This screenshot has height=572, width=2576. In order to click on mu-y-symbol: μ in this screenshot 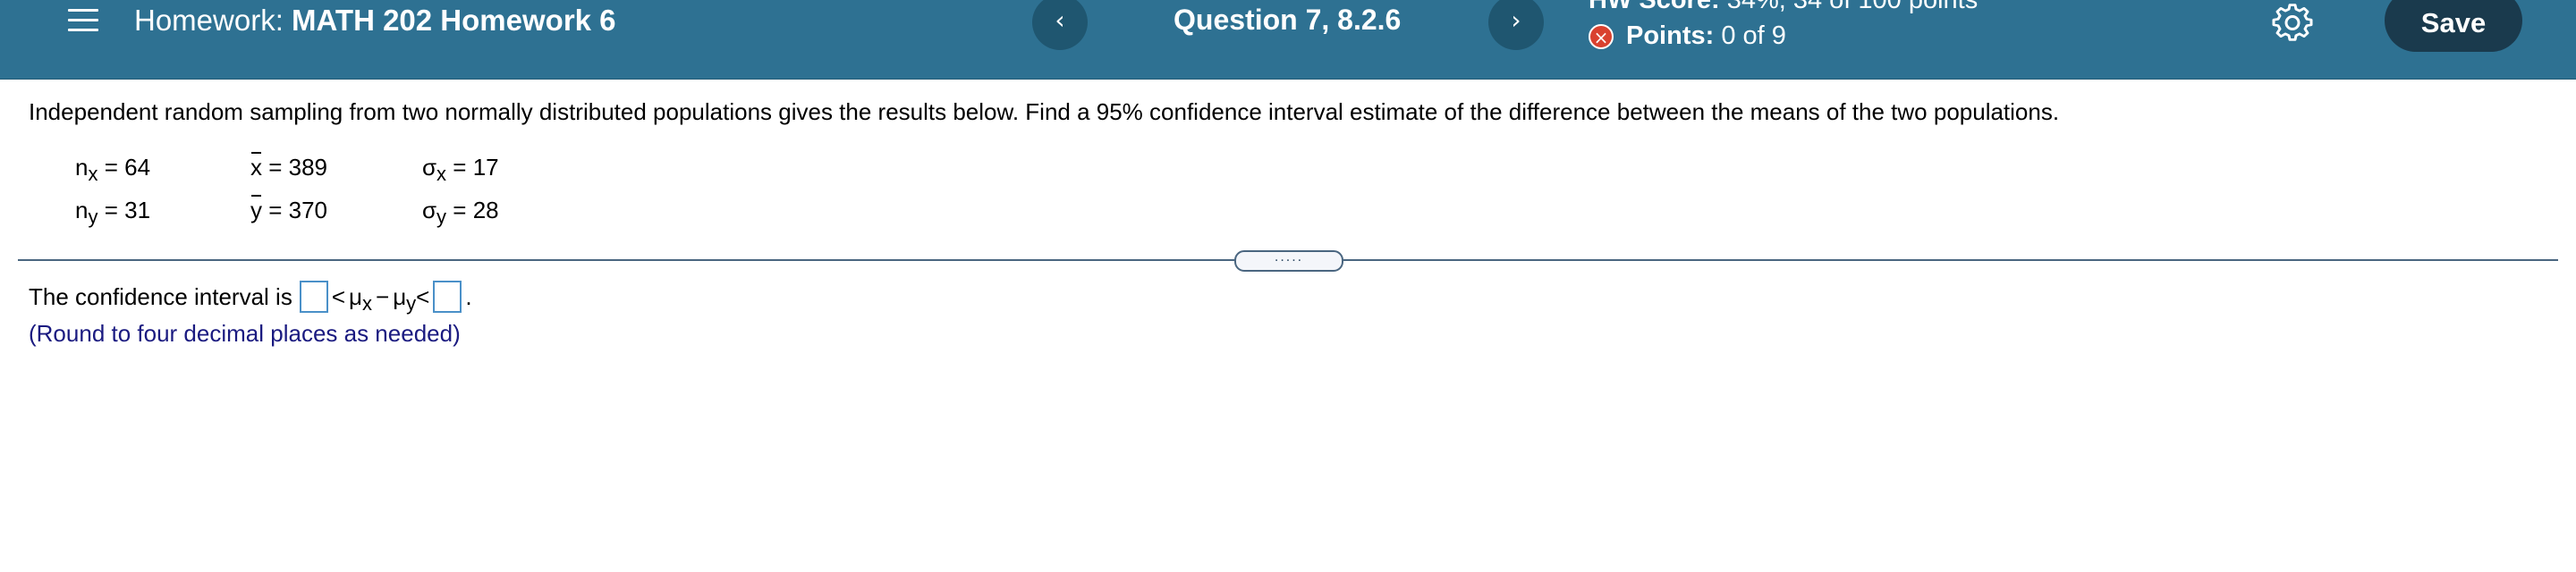, I will do `click(400, 296)`.